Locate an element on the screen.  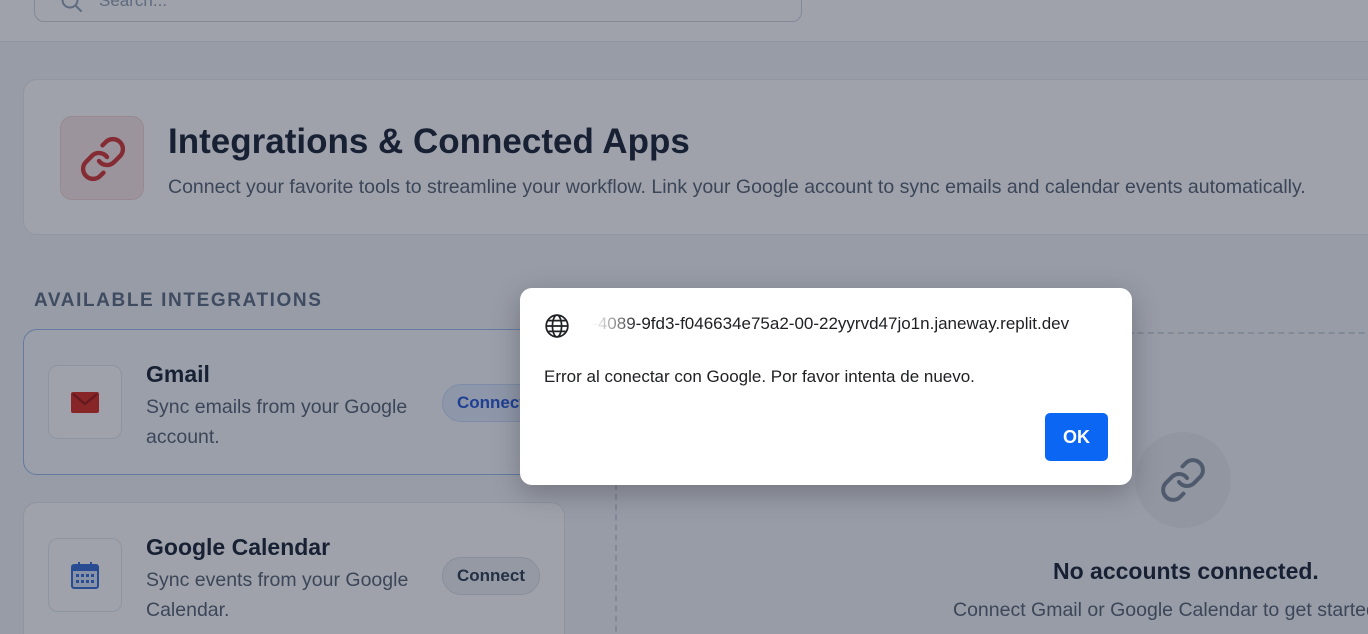
origin-fade is located at coordinates (608, 324).